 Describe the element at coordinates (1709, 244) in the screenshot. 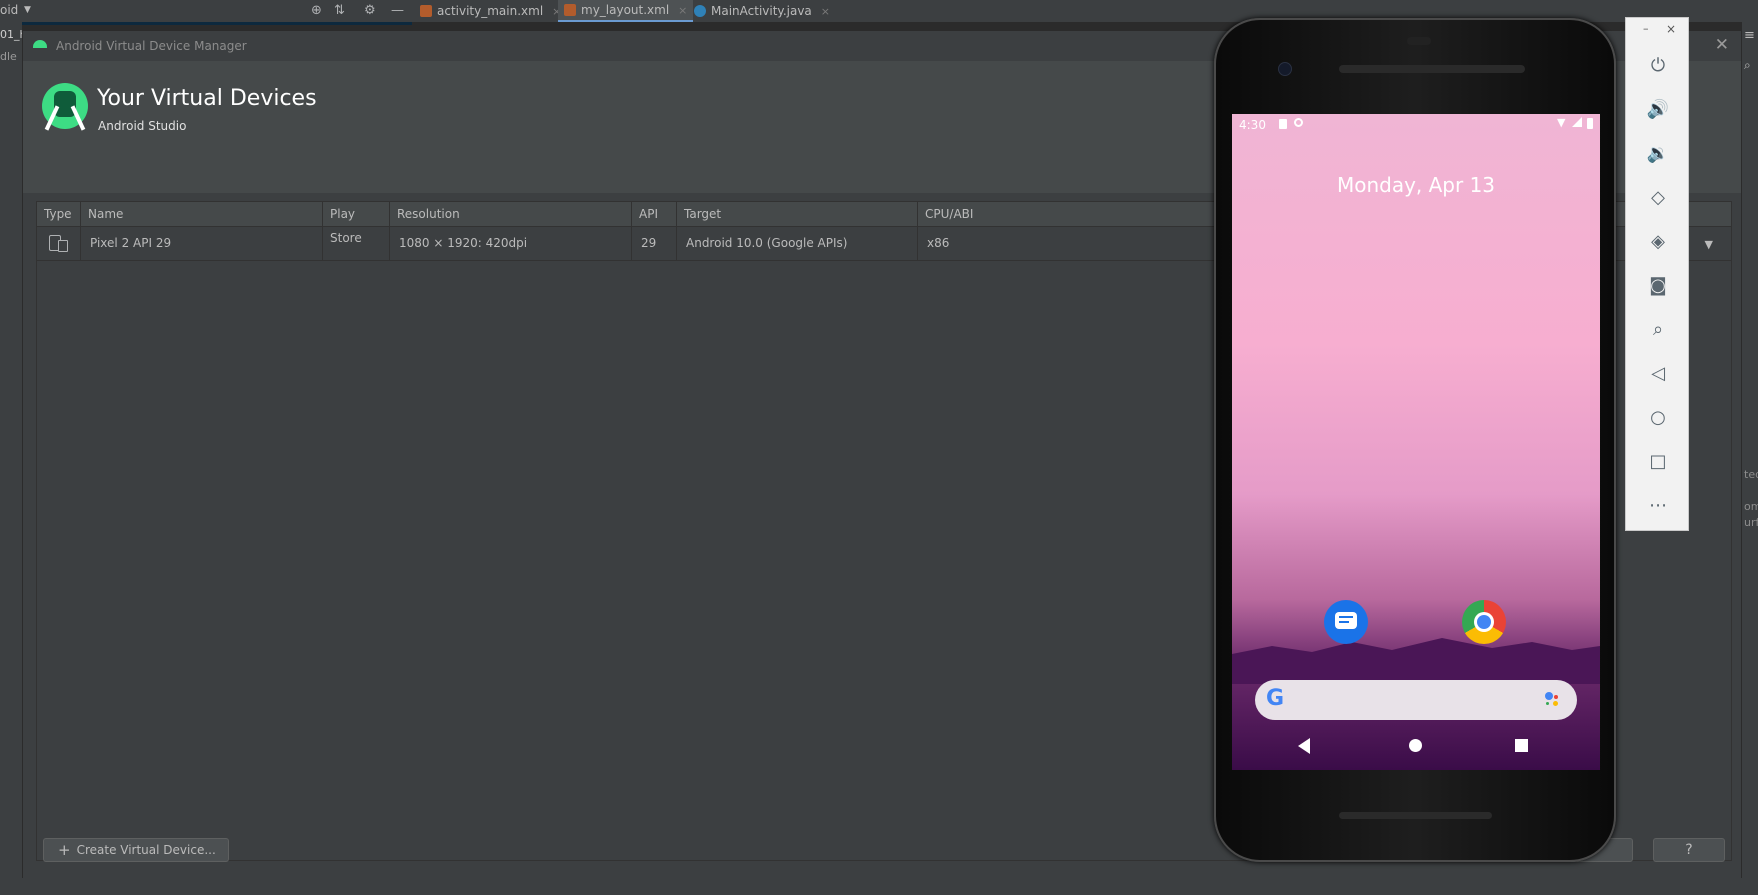

I see `row-actions-dropdown-icon: ▼` at that location.